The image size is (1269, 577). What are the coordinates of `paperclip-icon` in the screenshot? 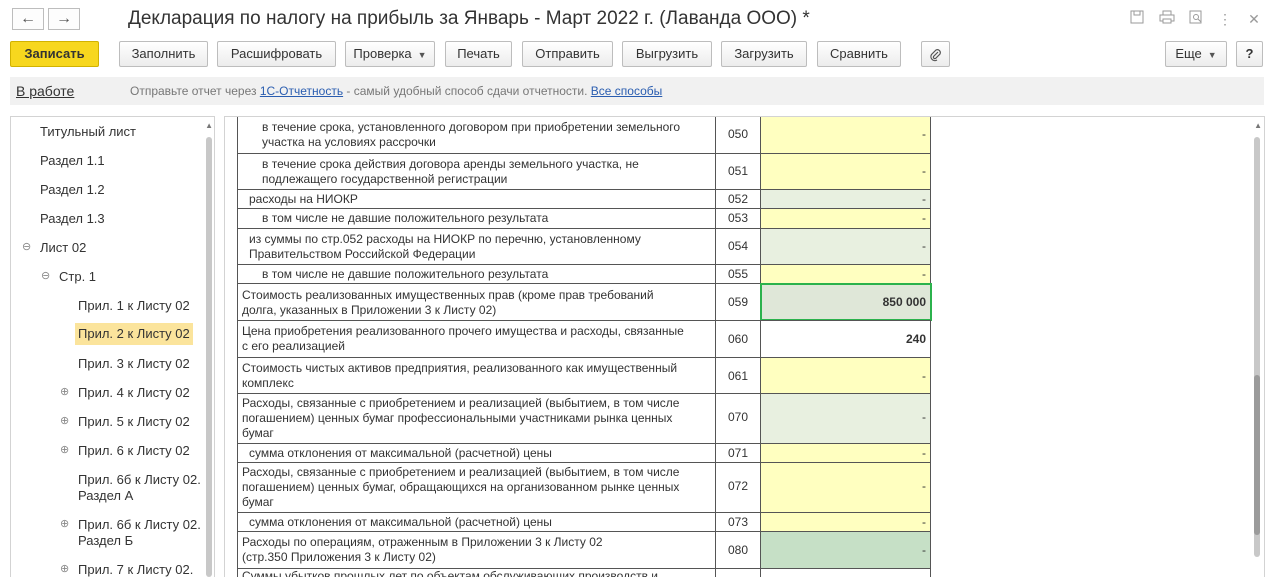 It's located at (936, 53).